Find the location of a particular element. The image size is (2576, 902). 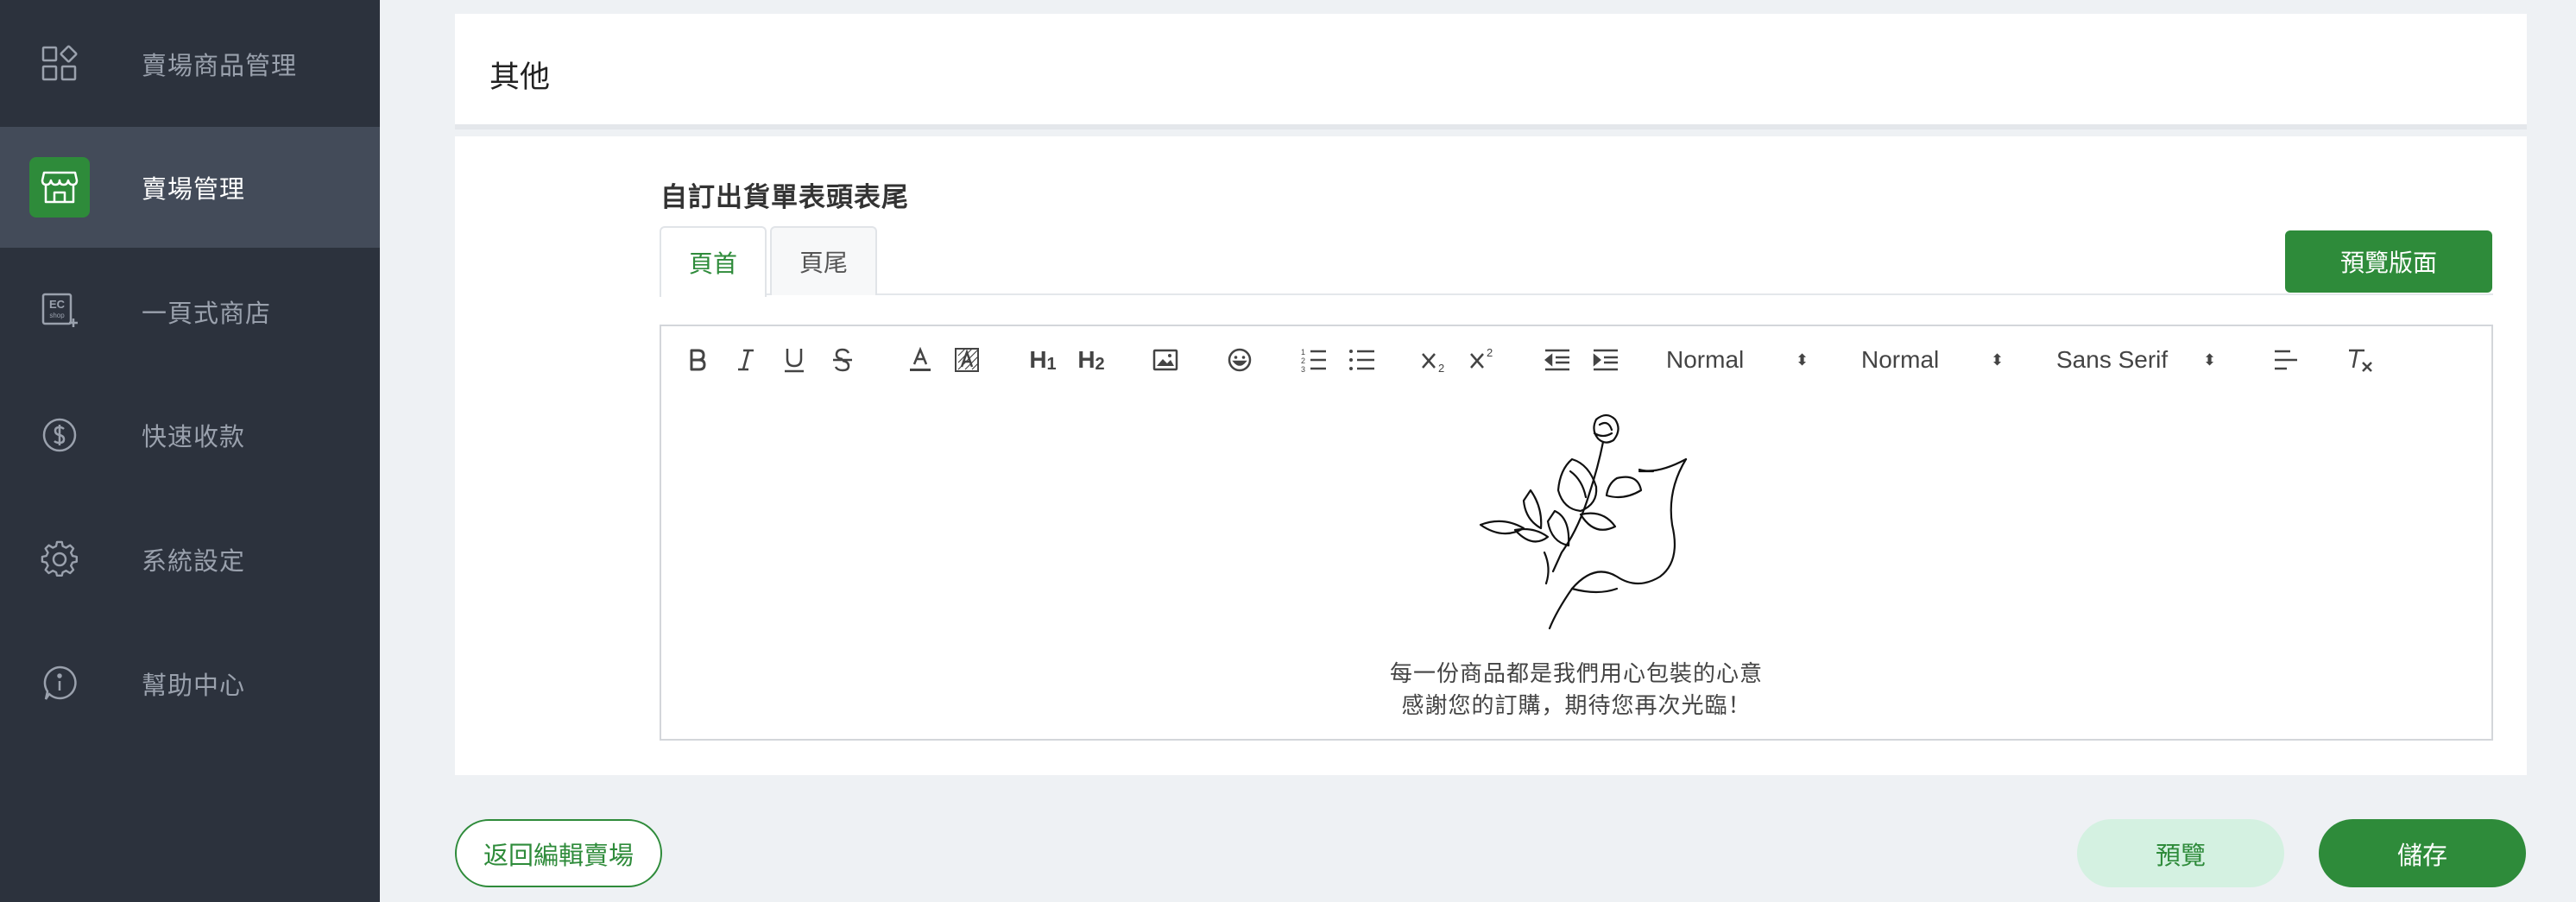

tab-header: 頁首 is located at coordinates (713, 261).